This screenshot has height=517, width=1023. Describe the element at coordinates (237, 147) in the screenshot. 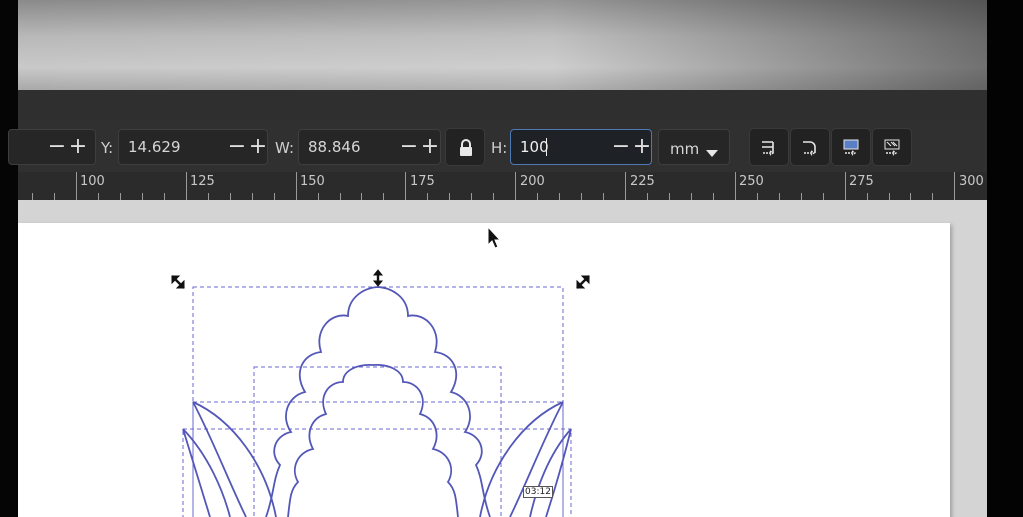

I see `y-decrement-button: −` at that location.